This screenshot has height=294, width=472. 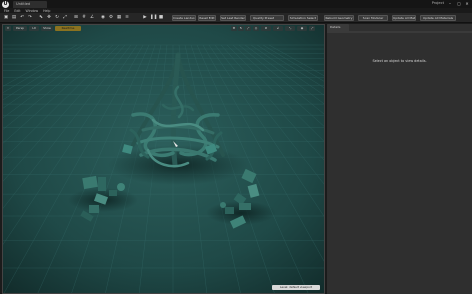 What do you see at coordinates (111, 18) in the screenshot?
I see `settings-icon: ⚙` at bounding box center [111, 18].